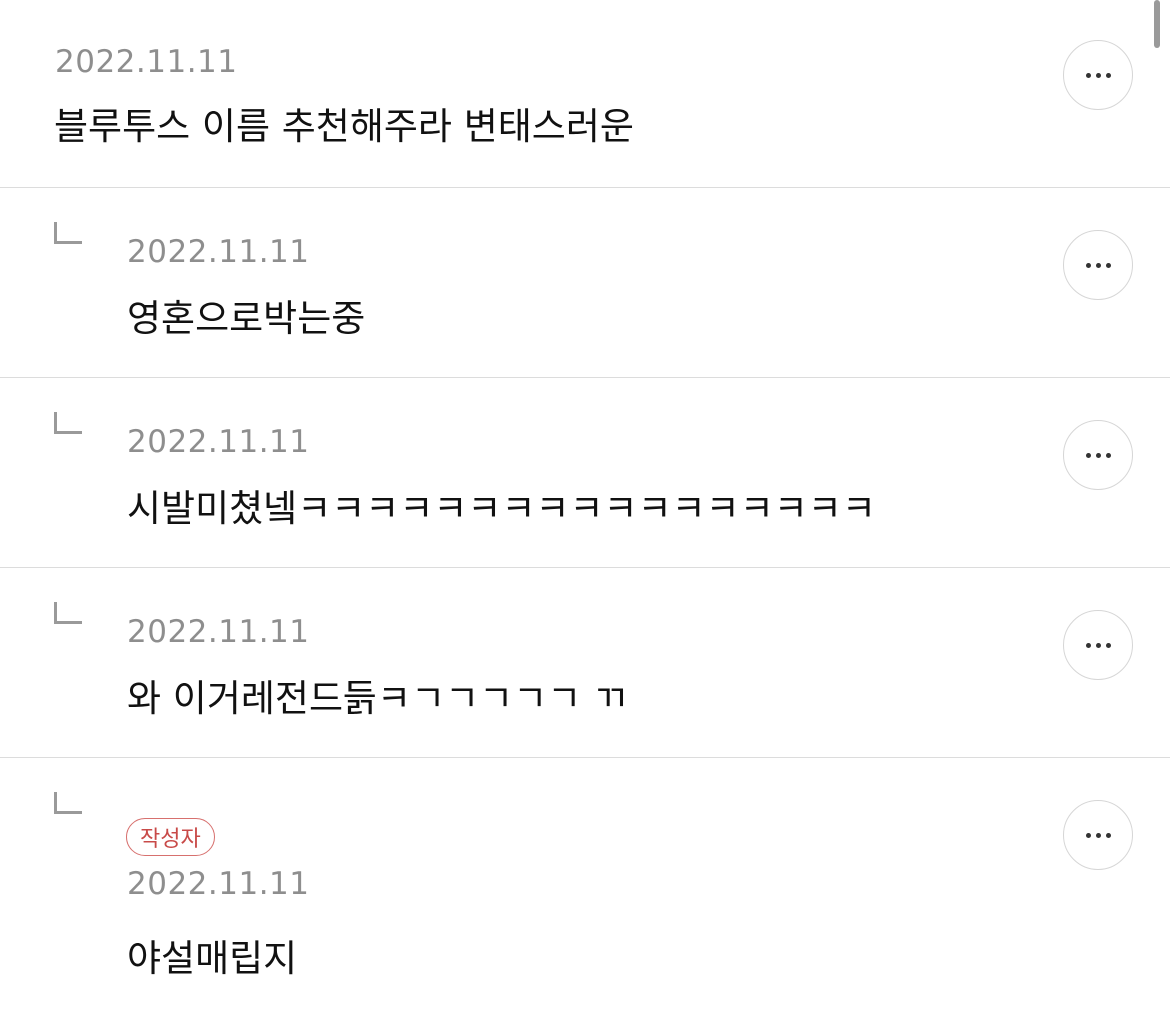  What do you see at coordinates (146, 62) in the screenshot?
I see `comment-date: 2022.11.11` at bounding box center [146, 62].